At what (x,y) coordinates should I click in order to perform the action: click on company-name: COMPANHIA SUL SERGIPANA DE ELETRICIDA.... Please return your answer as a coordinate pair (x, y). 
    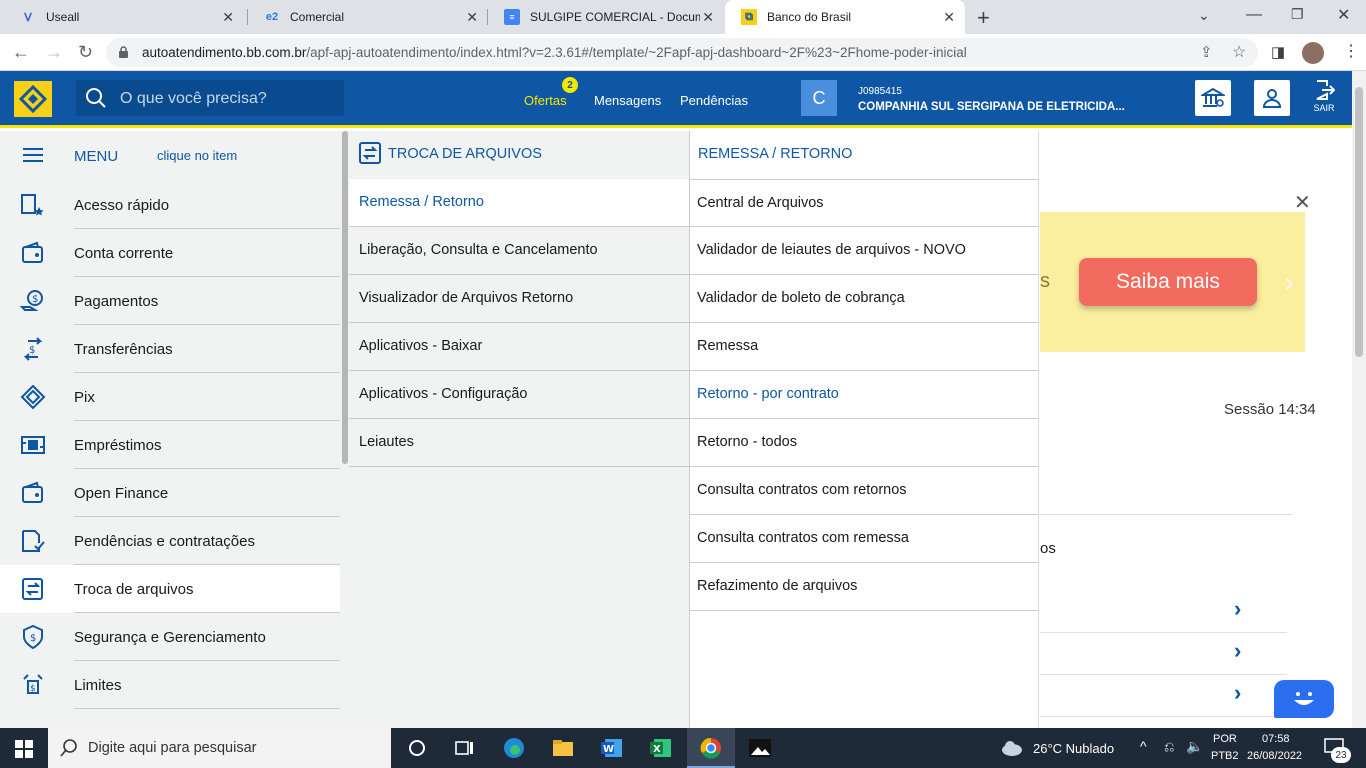
    Looking at the image, I should click on (991, 107).